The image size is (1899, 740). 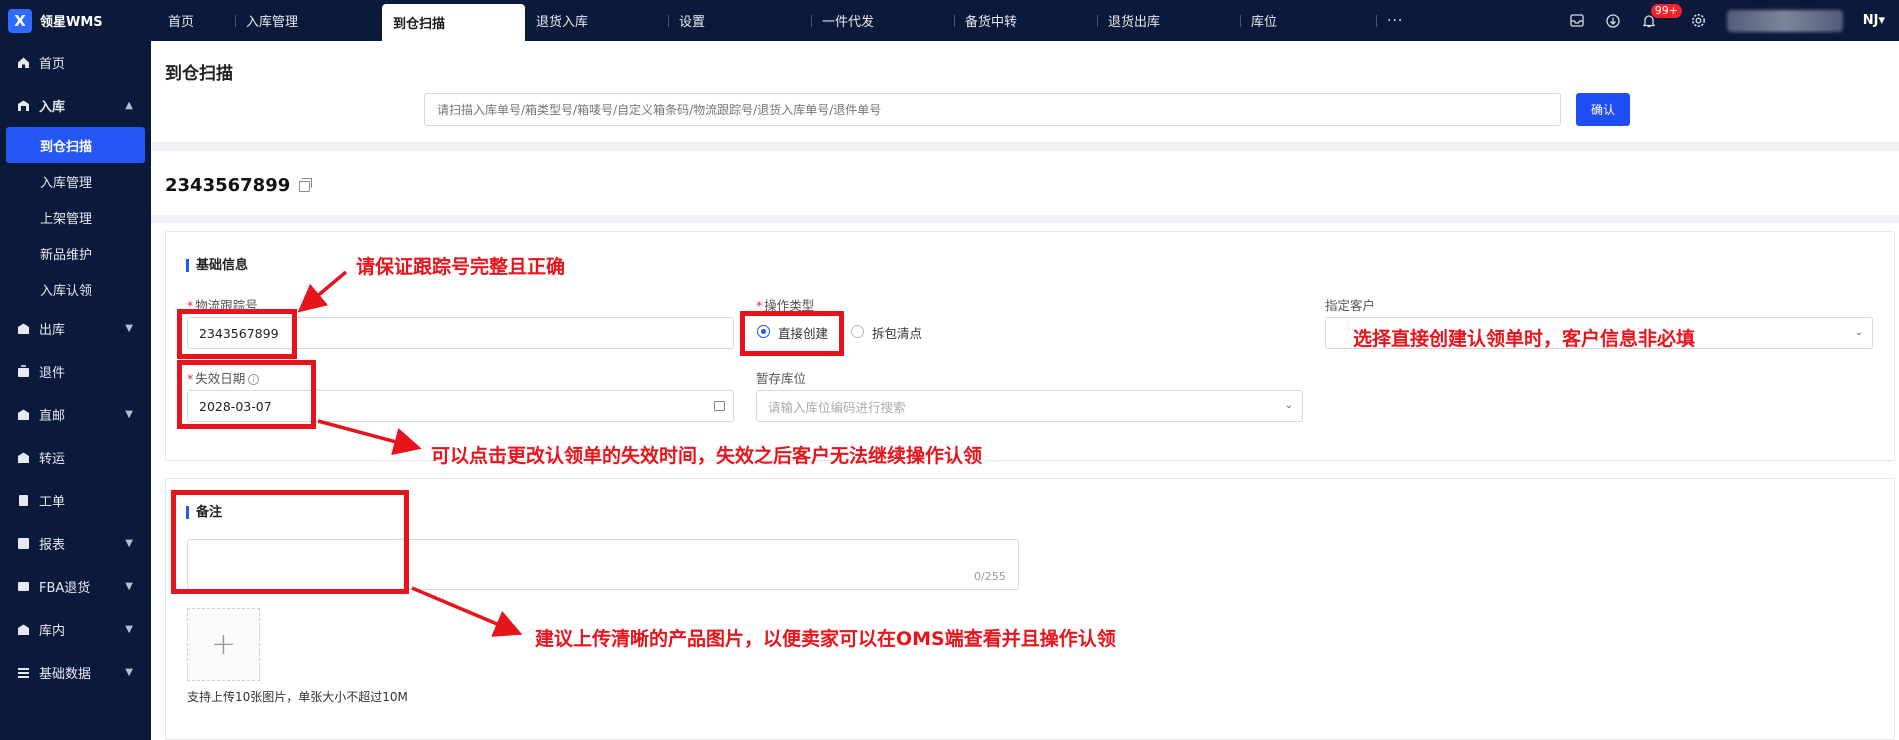 I want to click on note-tracking: 请保证跟踪号完整且正确, so click(x=461, y=267).